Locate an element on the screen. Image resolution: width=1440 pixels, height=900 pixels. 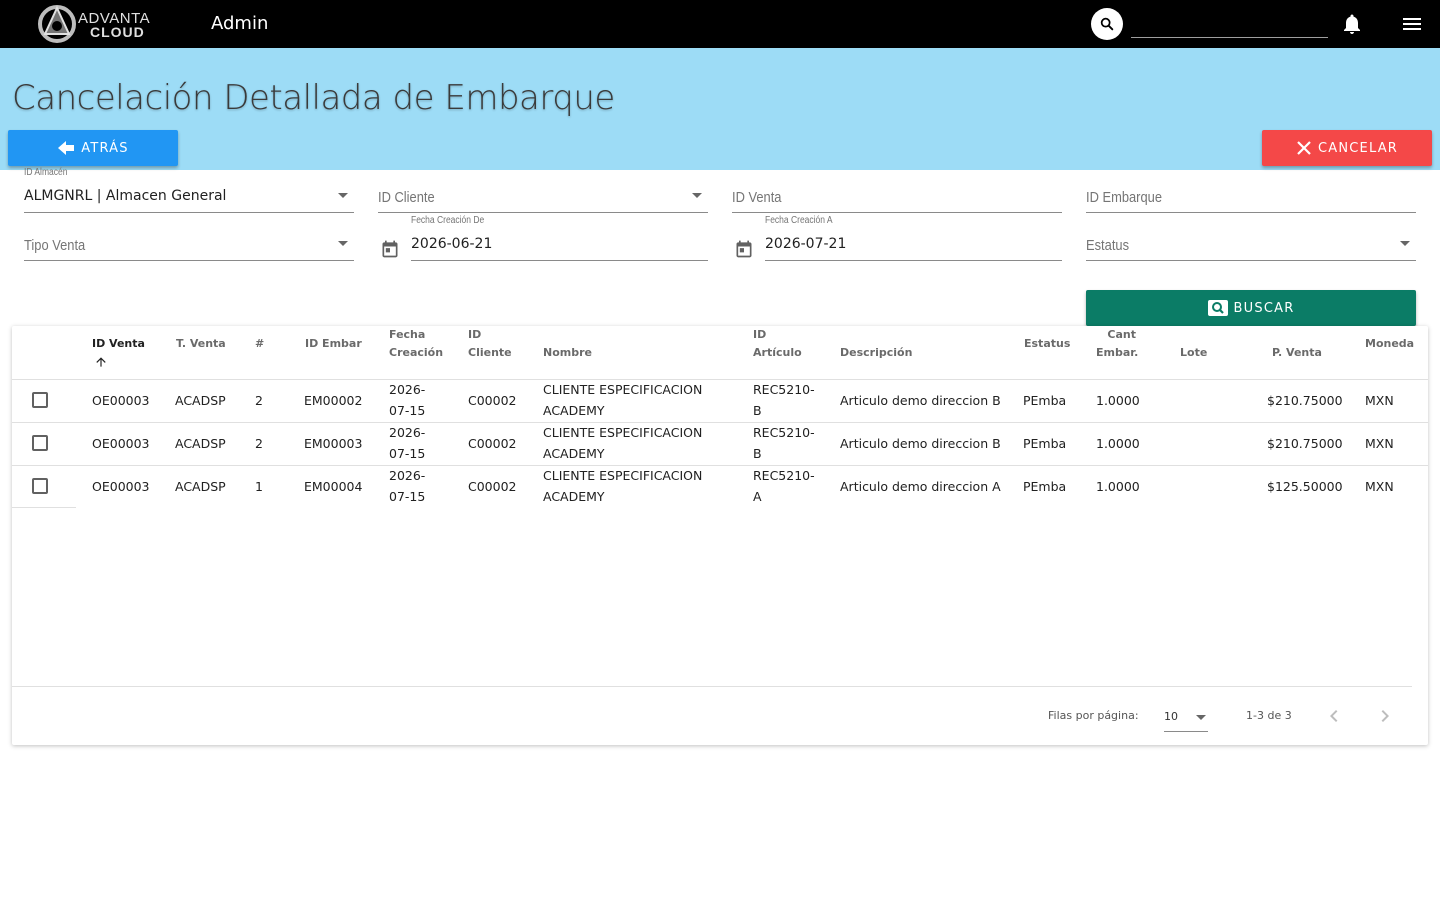
rows-per-page-select: 10 is located at coordinates (1186, 718).